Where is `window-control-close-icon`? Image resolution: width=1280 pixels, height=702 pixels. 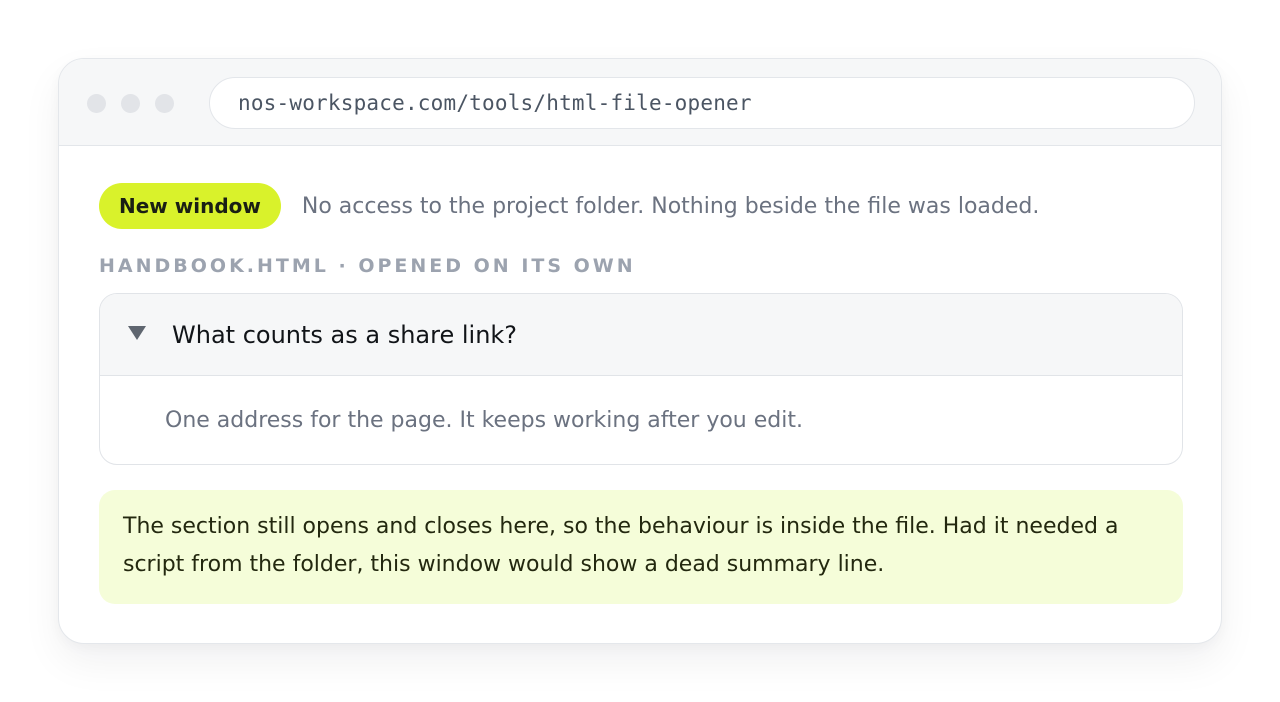 window-control-close-icon is located at coordinates (96, 103).